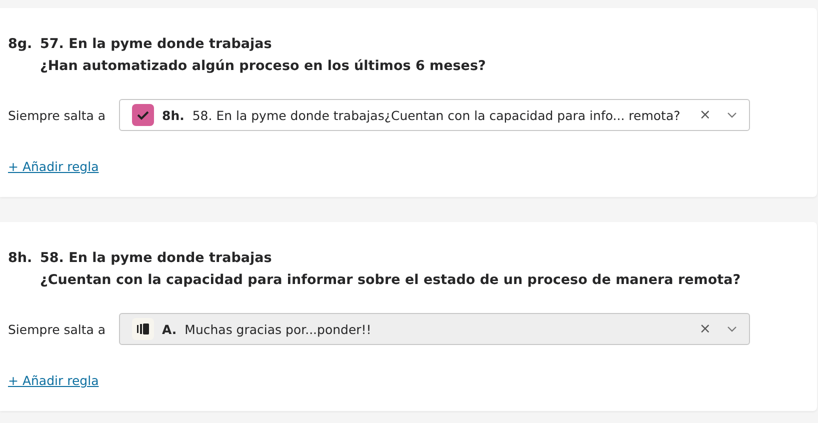 The width and height of the screenshot is (818, 423). Describe the element at coordinates (391, 280) in the screenshot. I see `question-text: ¿Cuentan con la capacidad para informar sobre el estado de un proceso de manera remota?` at that location.